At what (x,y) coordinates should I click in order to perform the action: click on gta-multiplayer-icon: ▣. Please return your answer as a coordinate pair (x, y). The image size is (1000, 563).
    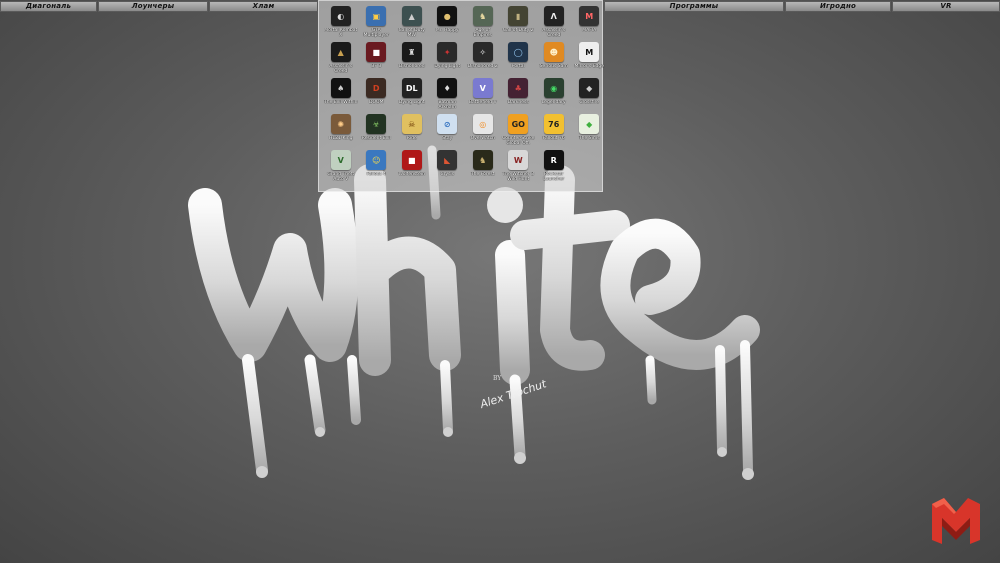
    Looking at the image, I should click on (376, 16).